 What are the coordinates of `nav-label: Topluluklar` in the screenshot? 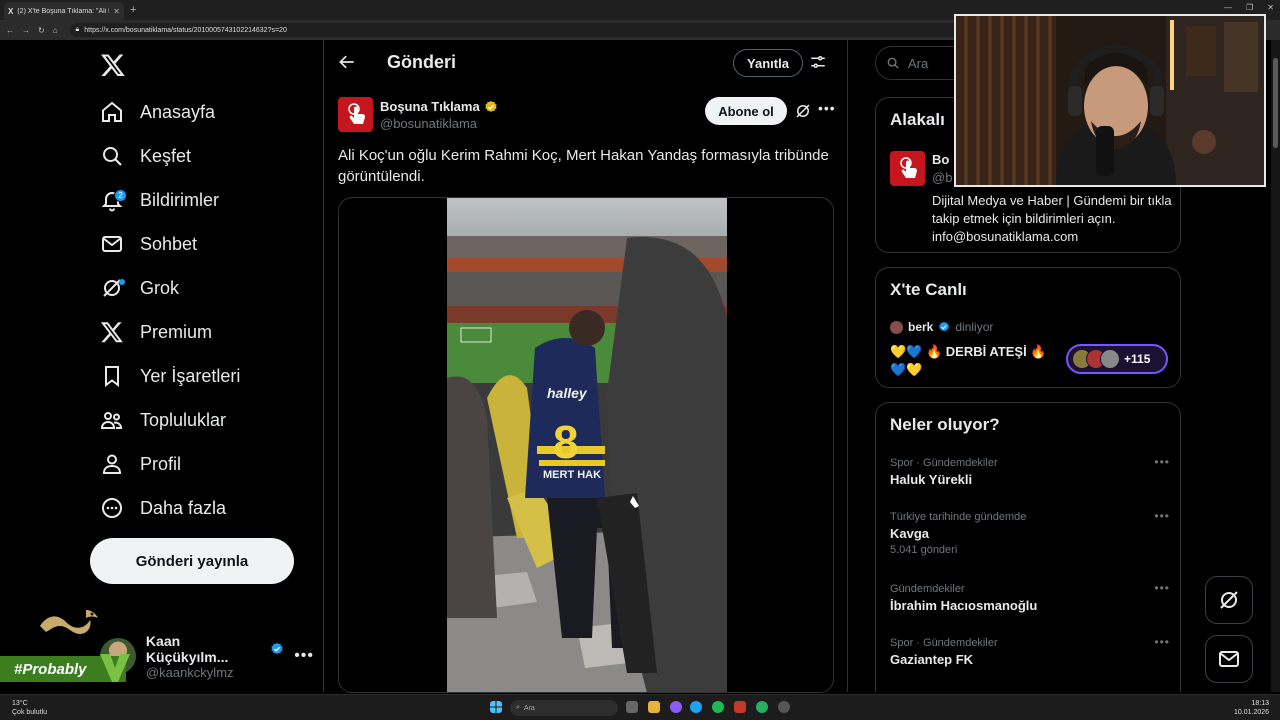 It's located at (183, 419).